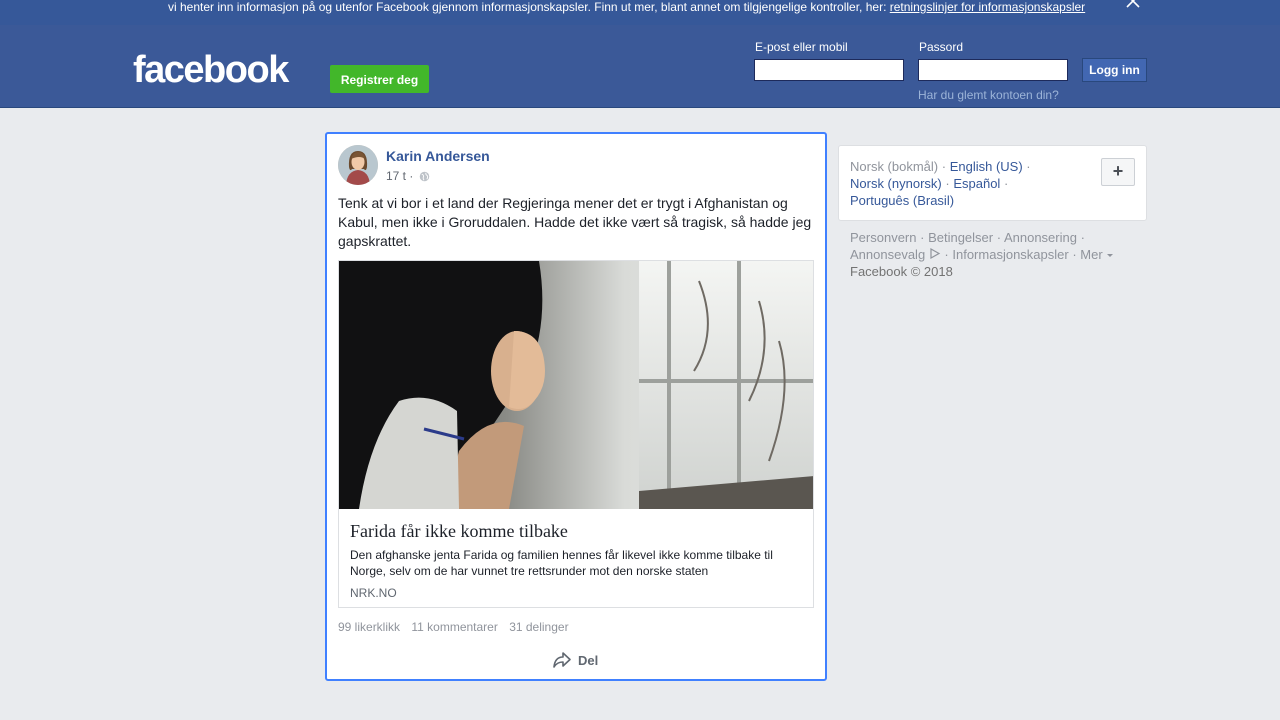 This screenshot has width=1280, height=720. What do you see at coordinates (801, 47) in the screenshot?
I see `email-label: E-post eller mobil` at bounding box center [801, 47].